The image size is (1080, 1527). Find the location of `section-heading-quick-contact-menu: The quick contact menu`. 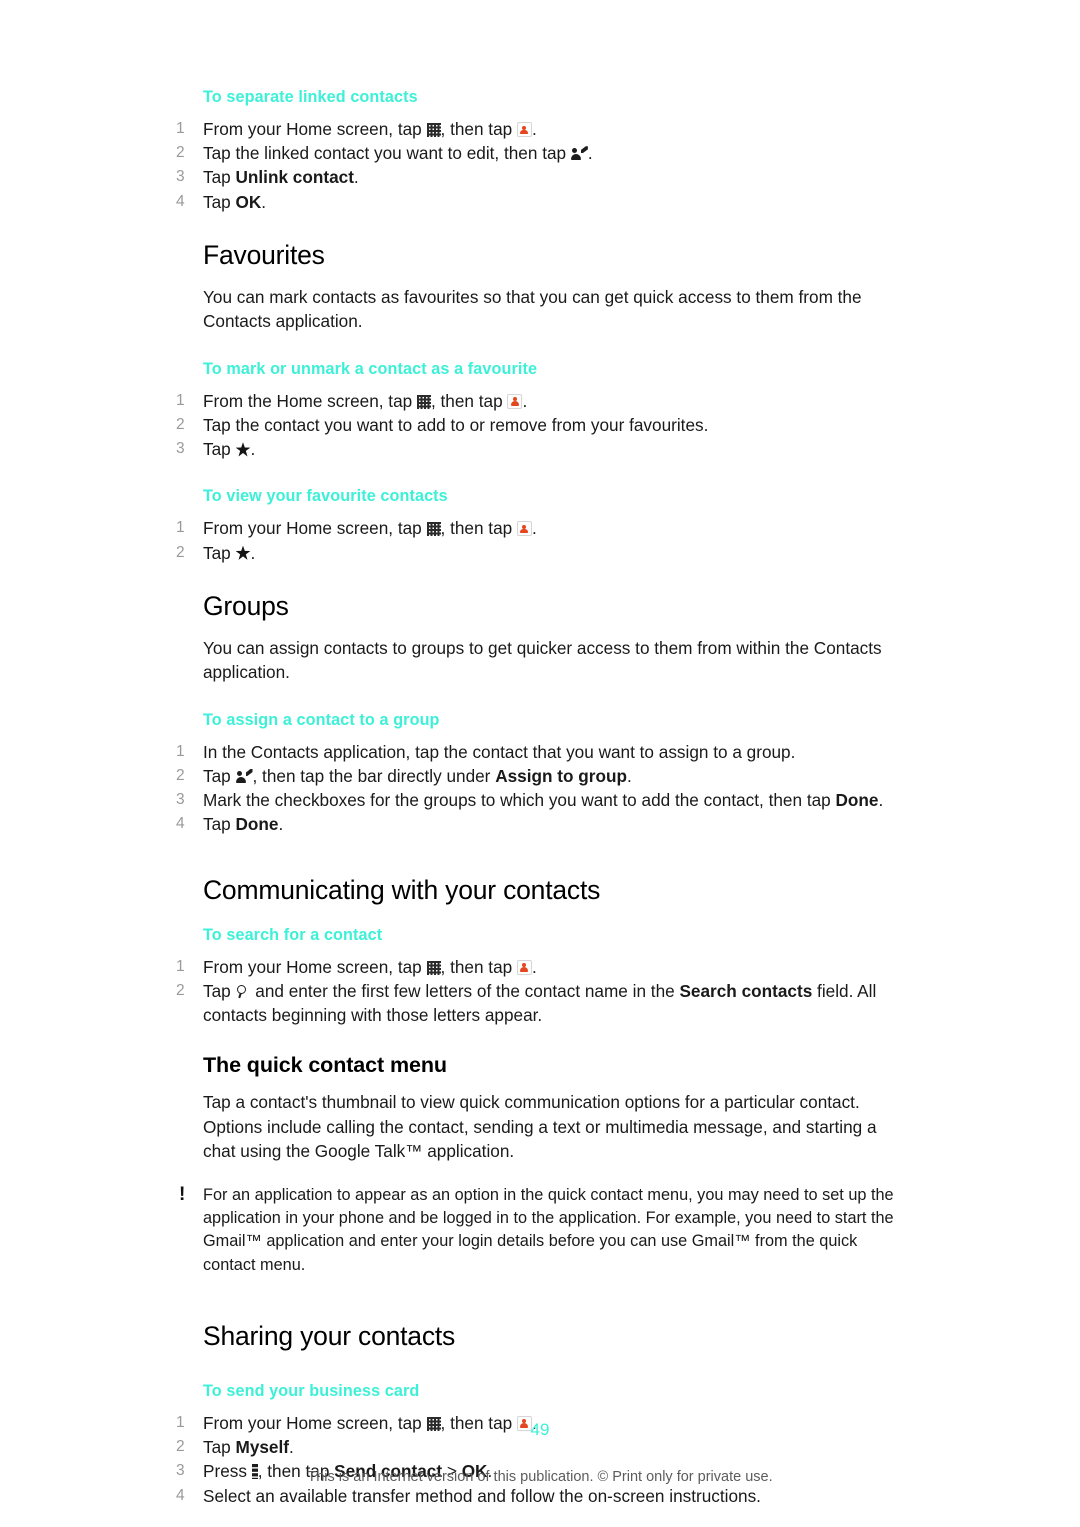

section-heading-quick-contact-menu: The quick contact menu is located at coordinates (325, 1065).